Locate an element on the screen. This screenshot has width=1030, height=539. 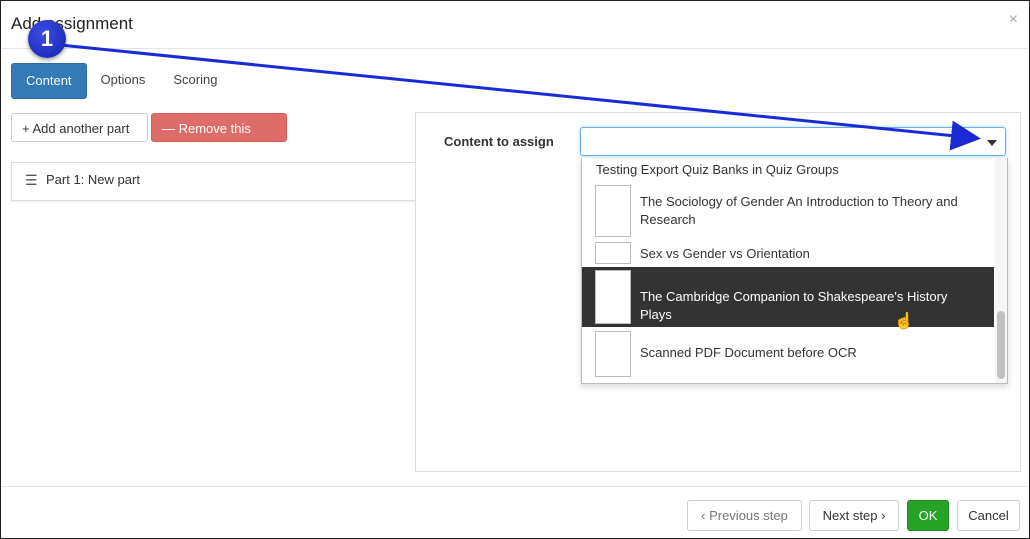
annotation-step-badge: 1 is located at coordinates (47, 39).